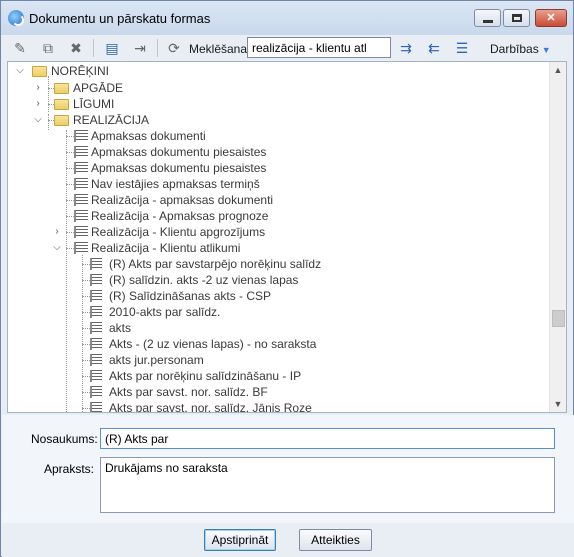  Describe the element at coordinates (327, 485) in the screenshot. I see `description-field: Drukājams no saraksta` at that location.